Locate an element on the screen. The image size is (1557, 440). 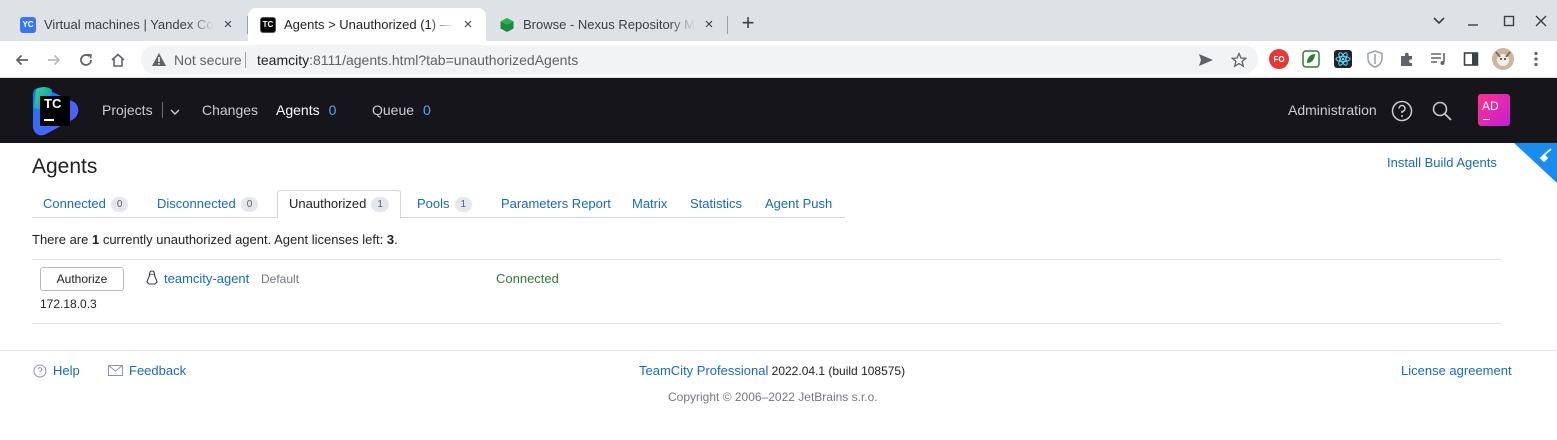
reload-icon is located at coordinates (86, 60).